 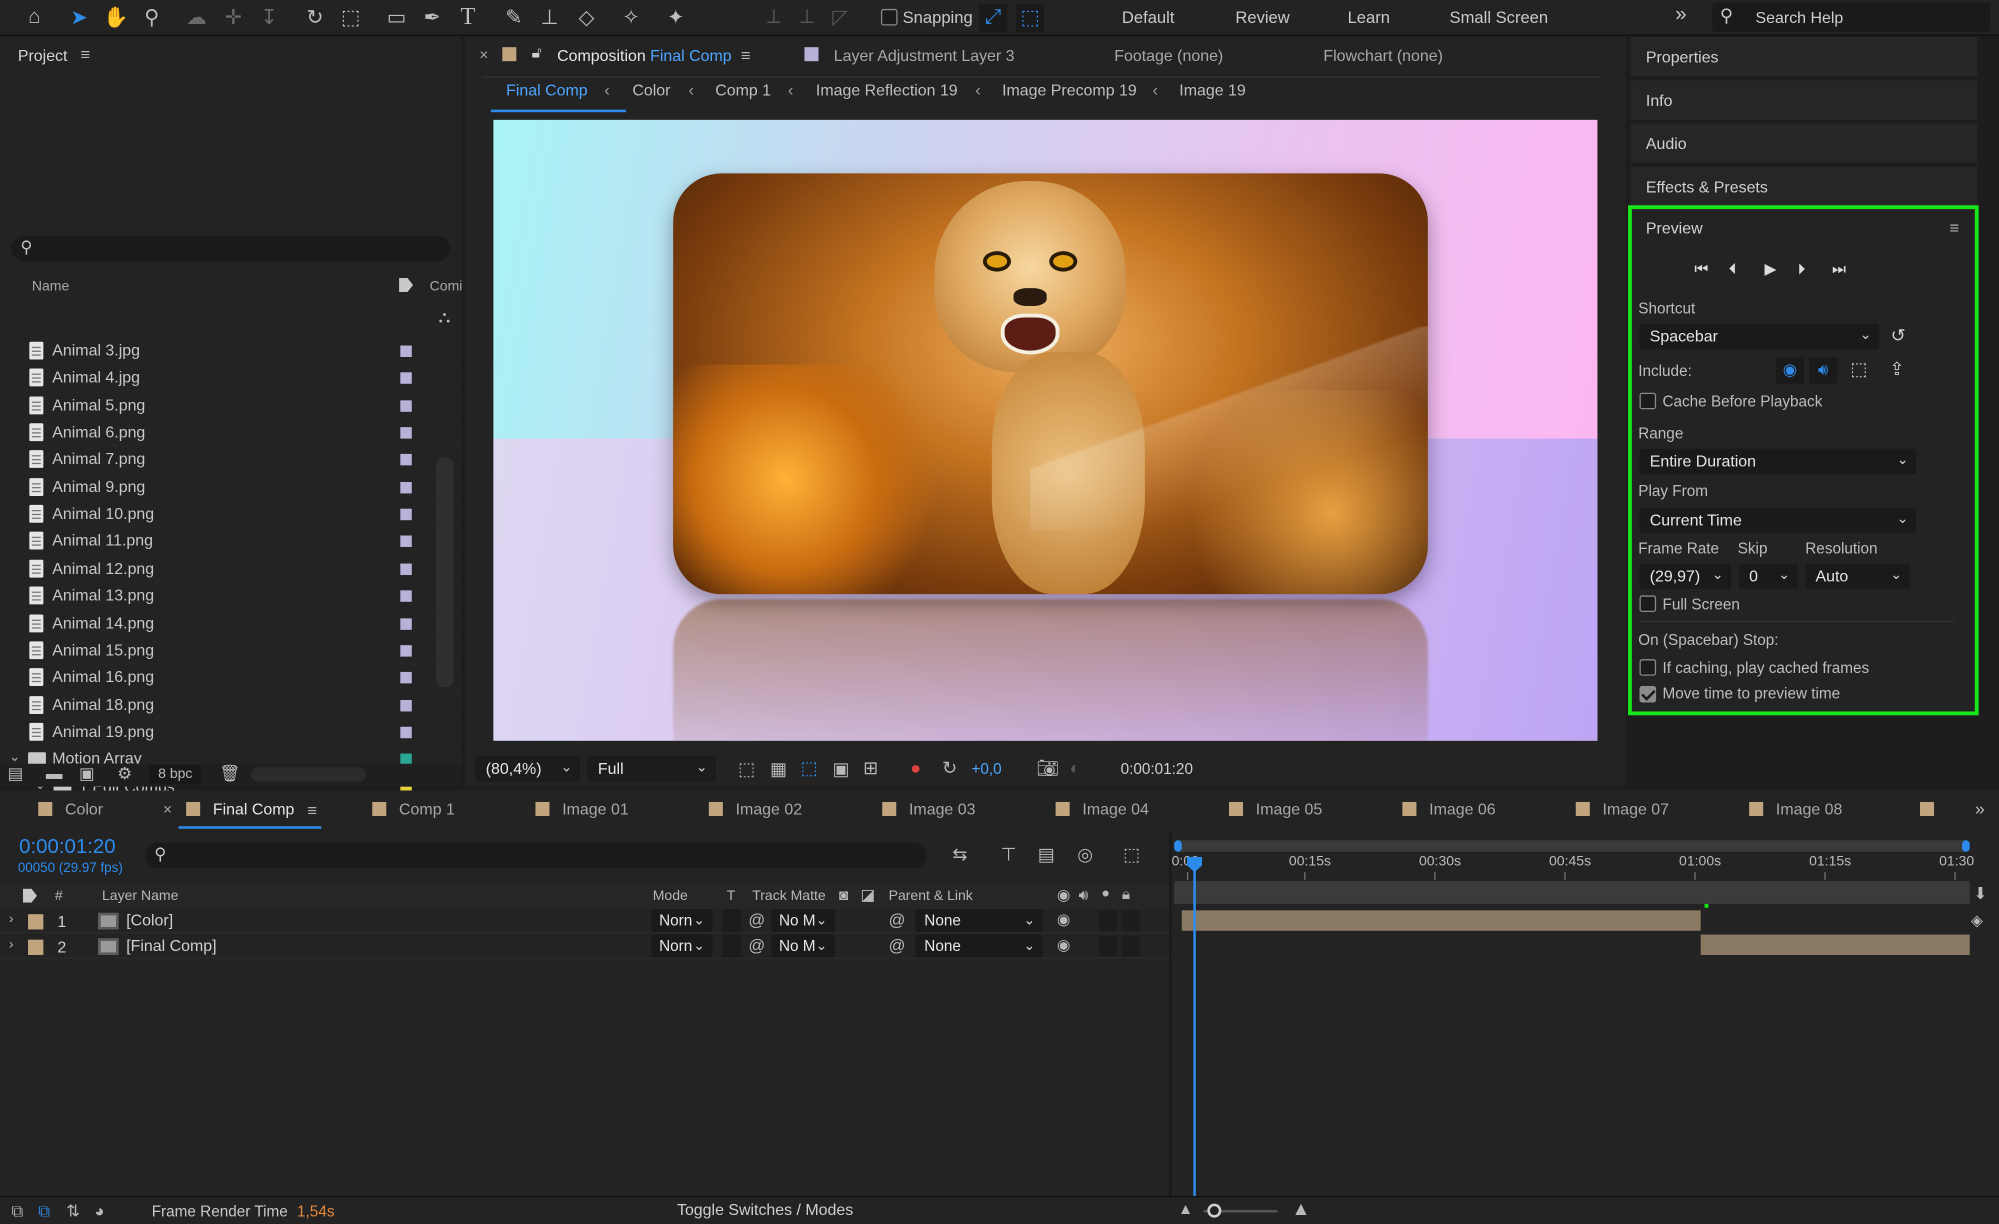 I want to click on snapping-checkbox, so click(x=889, y=17).